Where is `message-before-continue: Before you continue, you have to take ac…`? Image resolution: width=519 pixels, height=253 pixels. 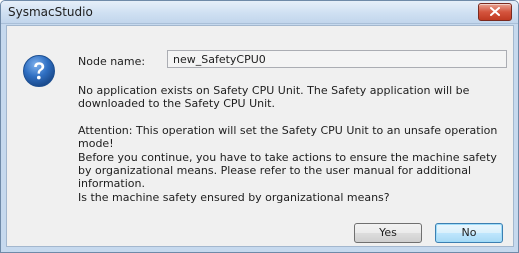 message-before-continue: Before you continue, you have to take ac… is located at coordinates (287, 170).